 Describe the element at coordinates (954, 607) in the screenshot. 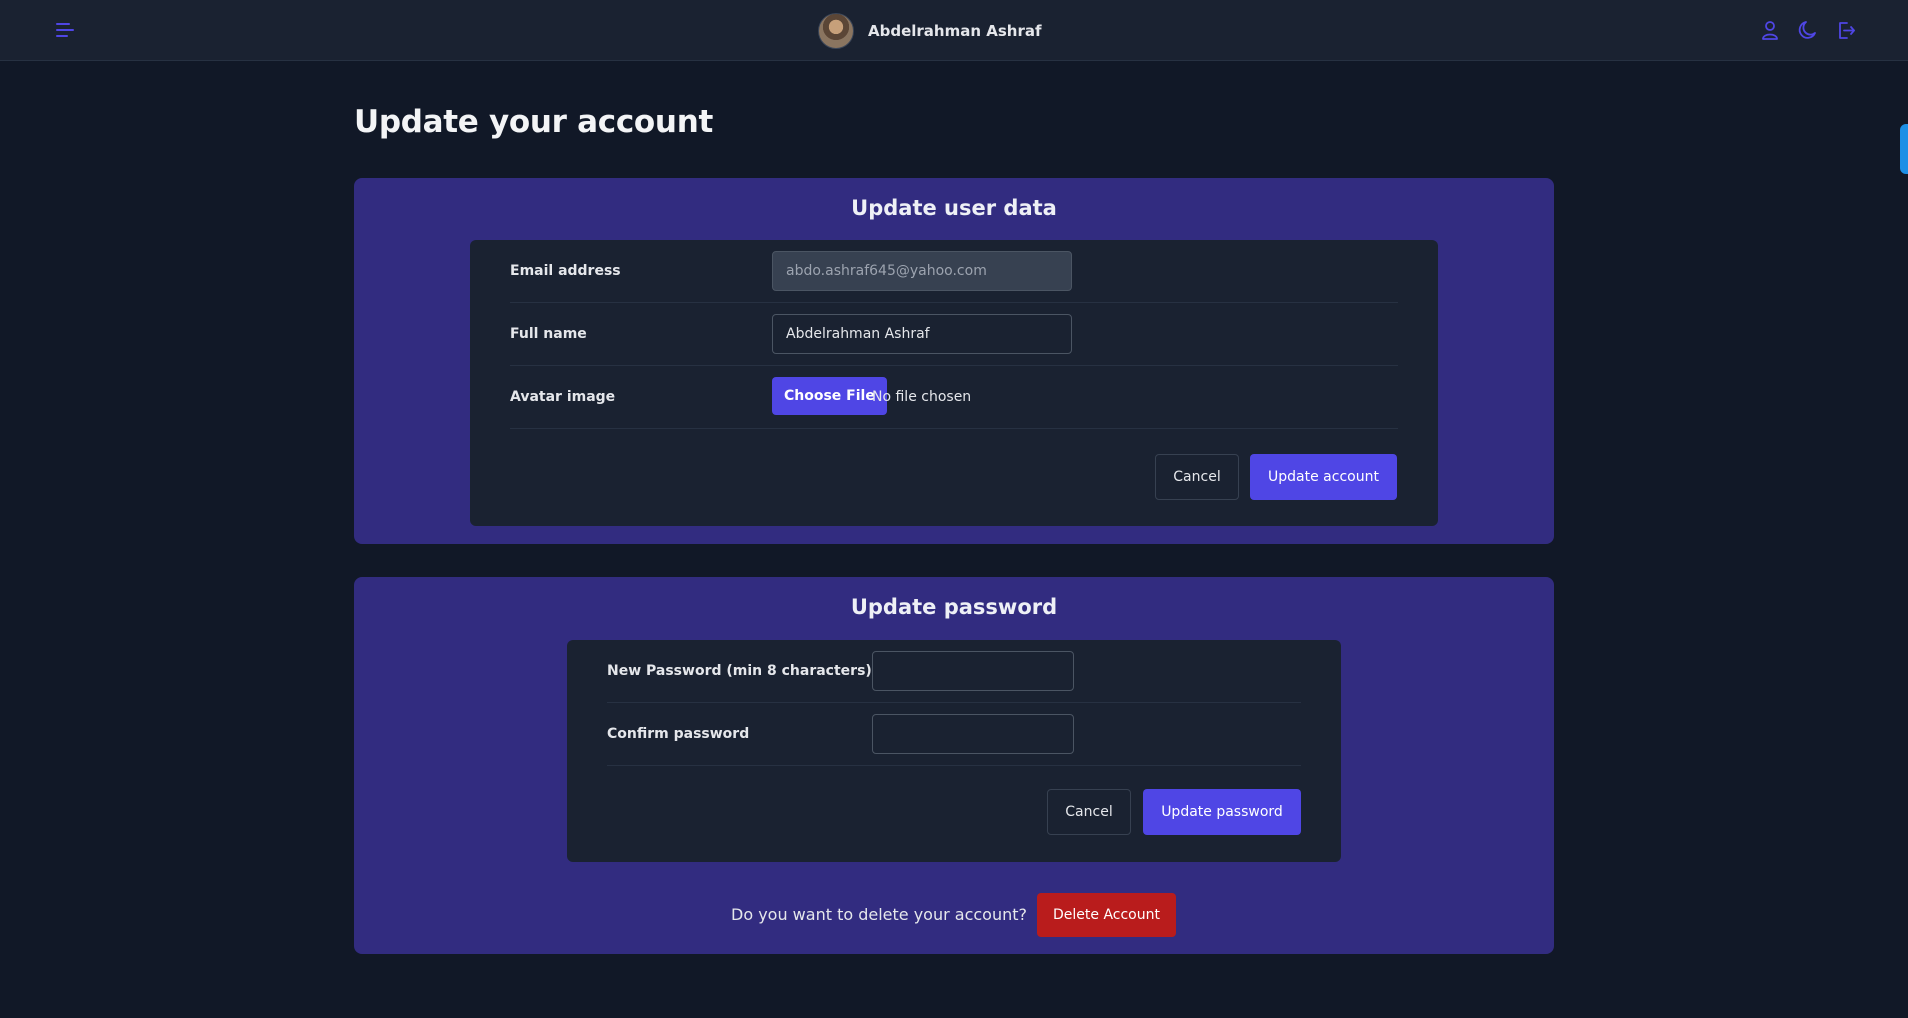

I see `password-title: Update password` at that location.